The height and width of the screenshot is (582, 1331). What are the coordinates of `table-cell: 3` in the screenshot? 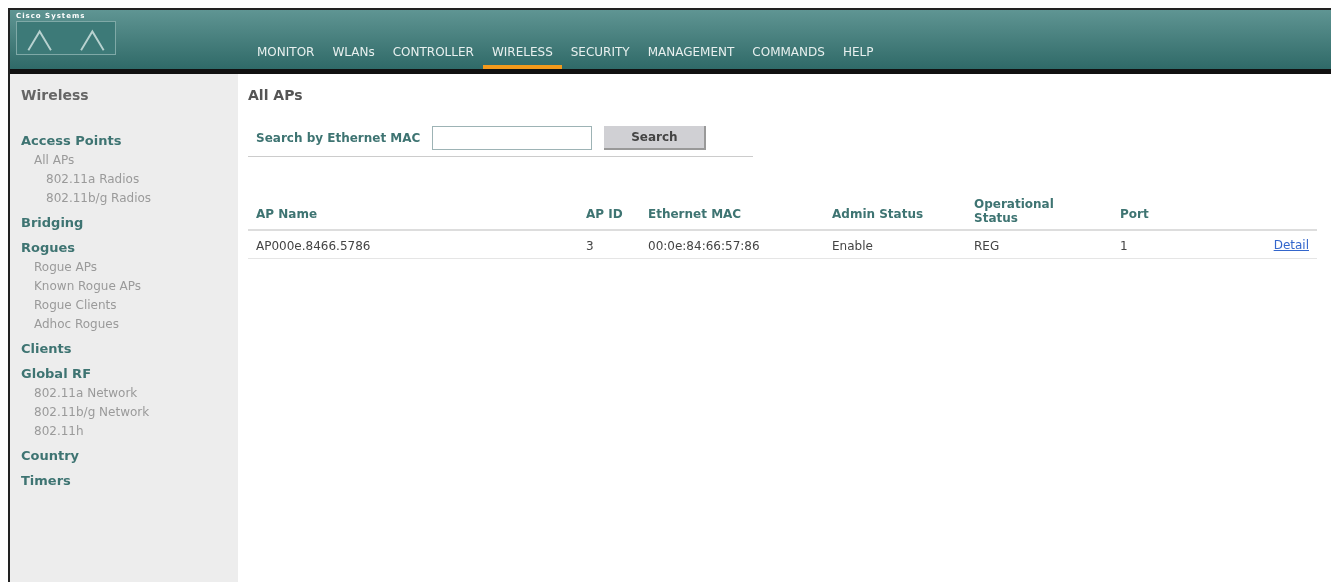 It's located at (590, 245).